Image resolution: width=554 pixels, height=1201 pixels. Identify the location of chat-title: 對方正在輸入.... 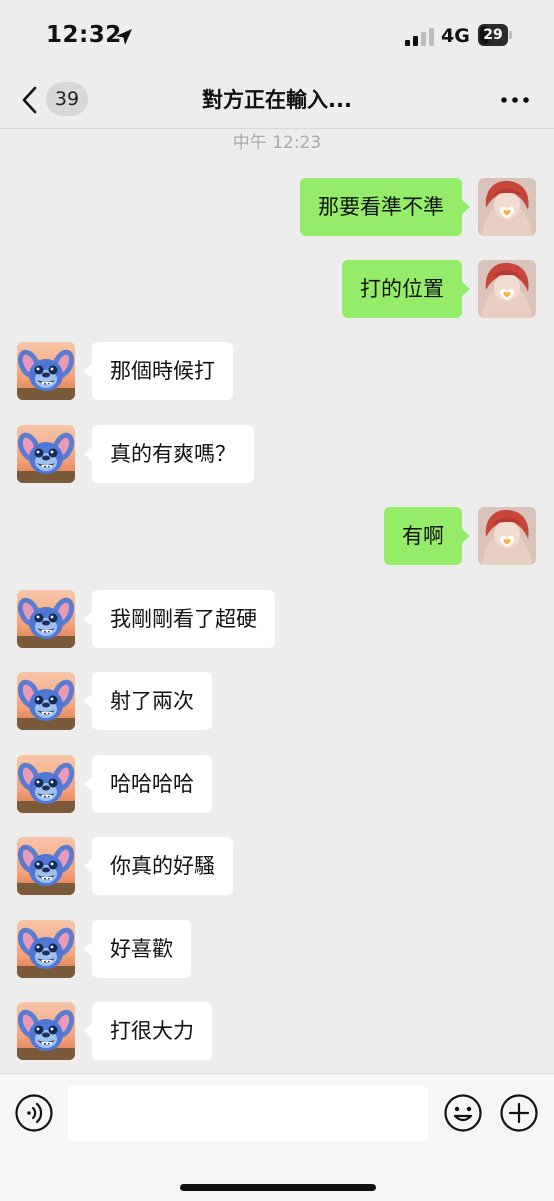
(277, 100).